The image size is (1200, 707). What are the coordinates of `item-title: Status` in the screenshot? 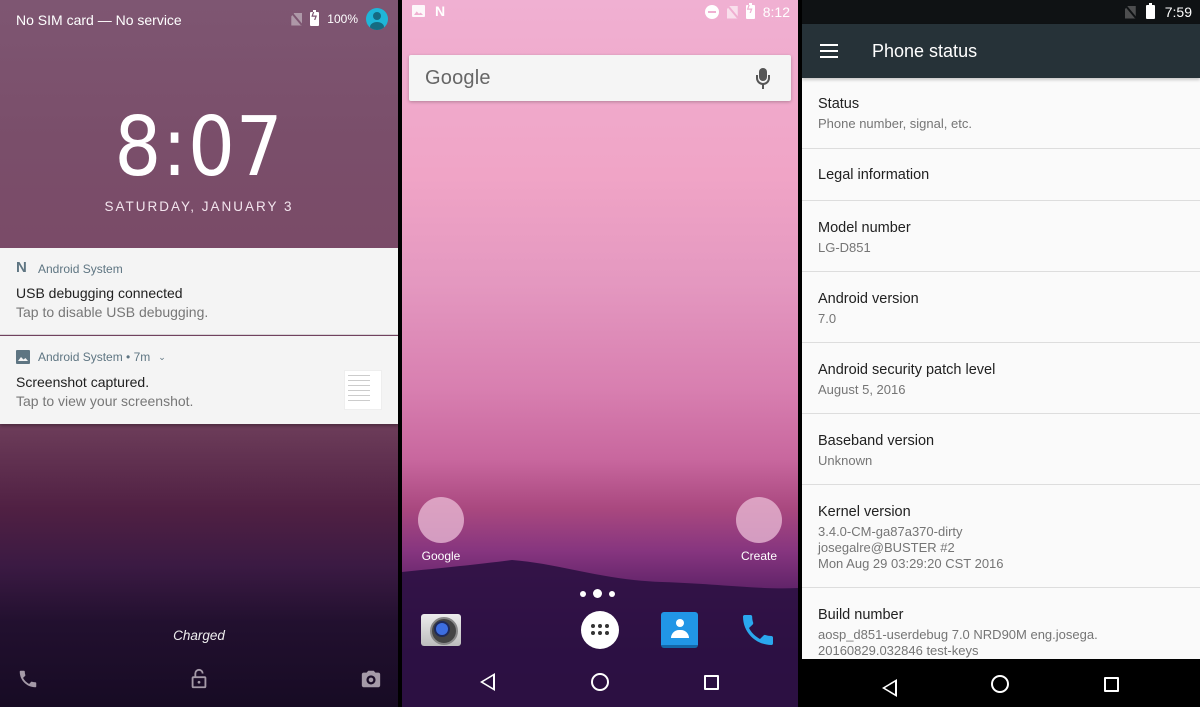 It's located at (839, 104).